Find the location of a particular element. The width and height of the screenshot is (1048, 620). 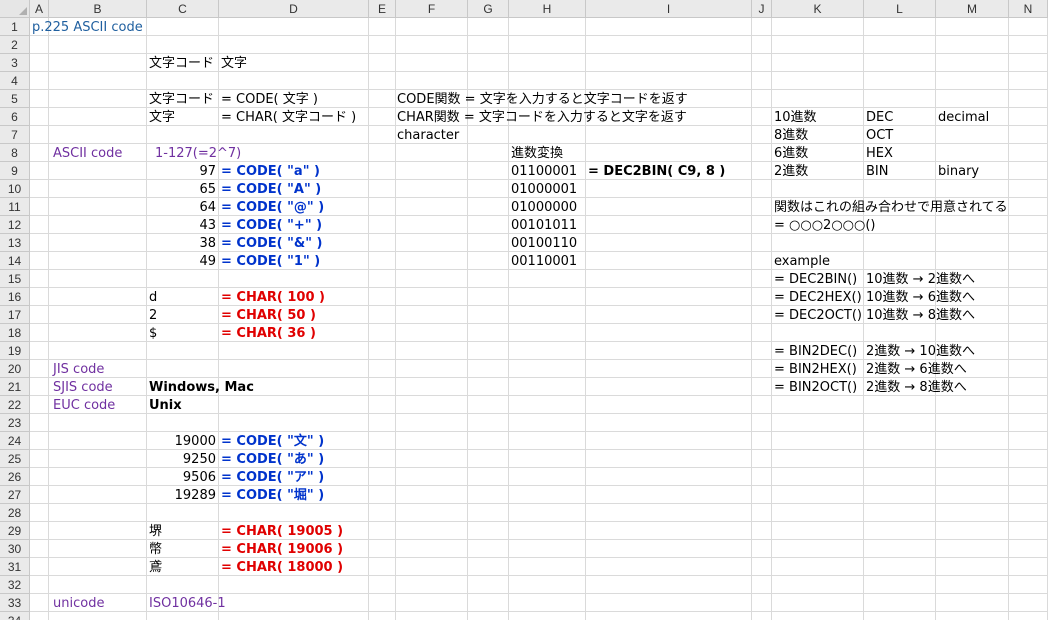

cell-D9: = CODE( "a" ) is located at coordinates (270, 172).